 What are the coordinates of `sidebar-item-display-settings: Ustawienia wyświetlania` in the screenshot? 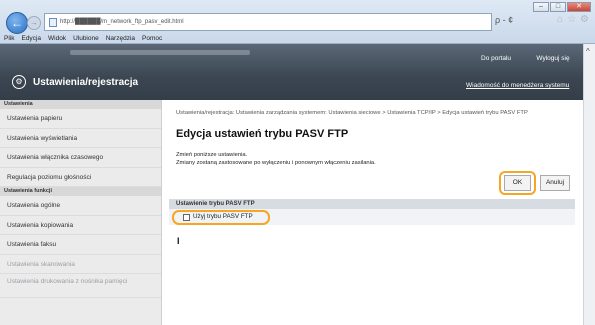 It's located at (80, 138).